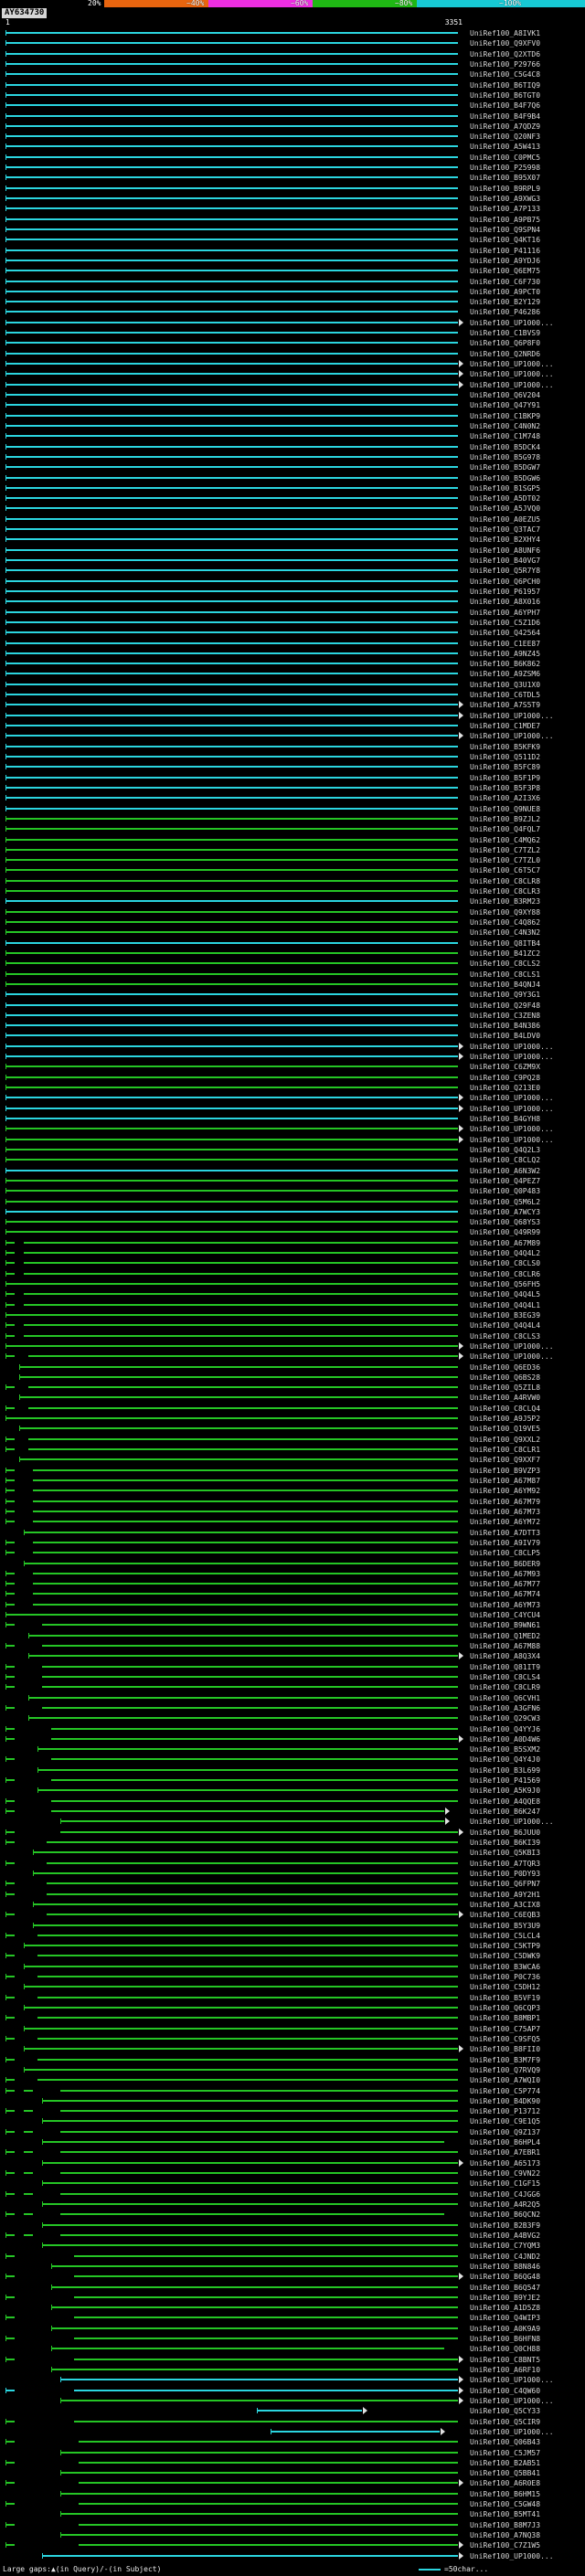  What do you see at coordinates (293, 1419) in the screenshot?
I see `alignment-row: UniRef100_A9J5P2` at bounding box center [293, 1419].